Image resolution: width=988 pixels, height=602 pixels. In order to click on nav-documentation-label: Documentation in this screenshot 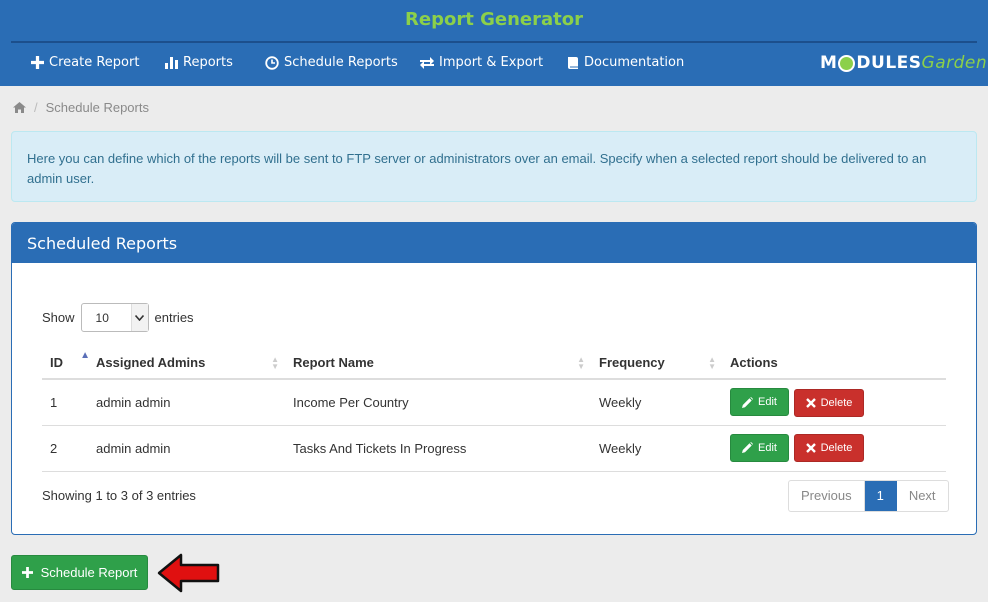, I will do `click(634, 62)`.